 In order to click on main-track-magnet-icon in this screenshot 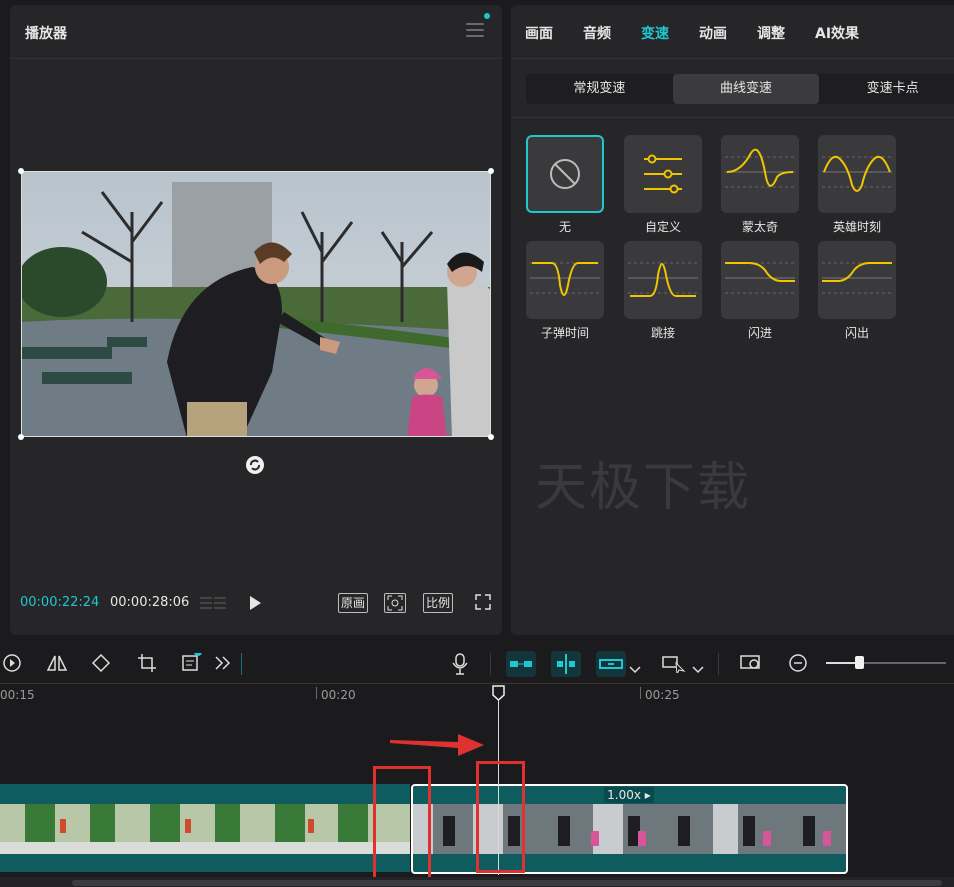, I will do `click(521, 664)`.